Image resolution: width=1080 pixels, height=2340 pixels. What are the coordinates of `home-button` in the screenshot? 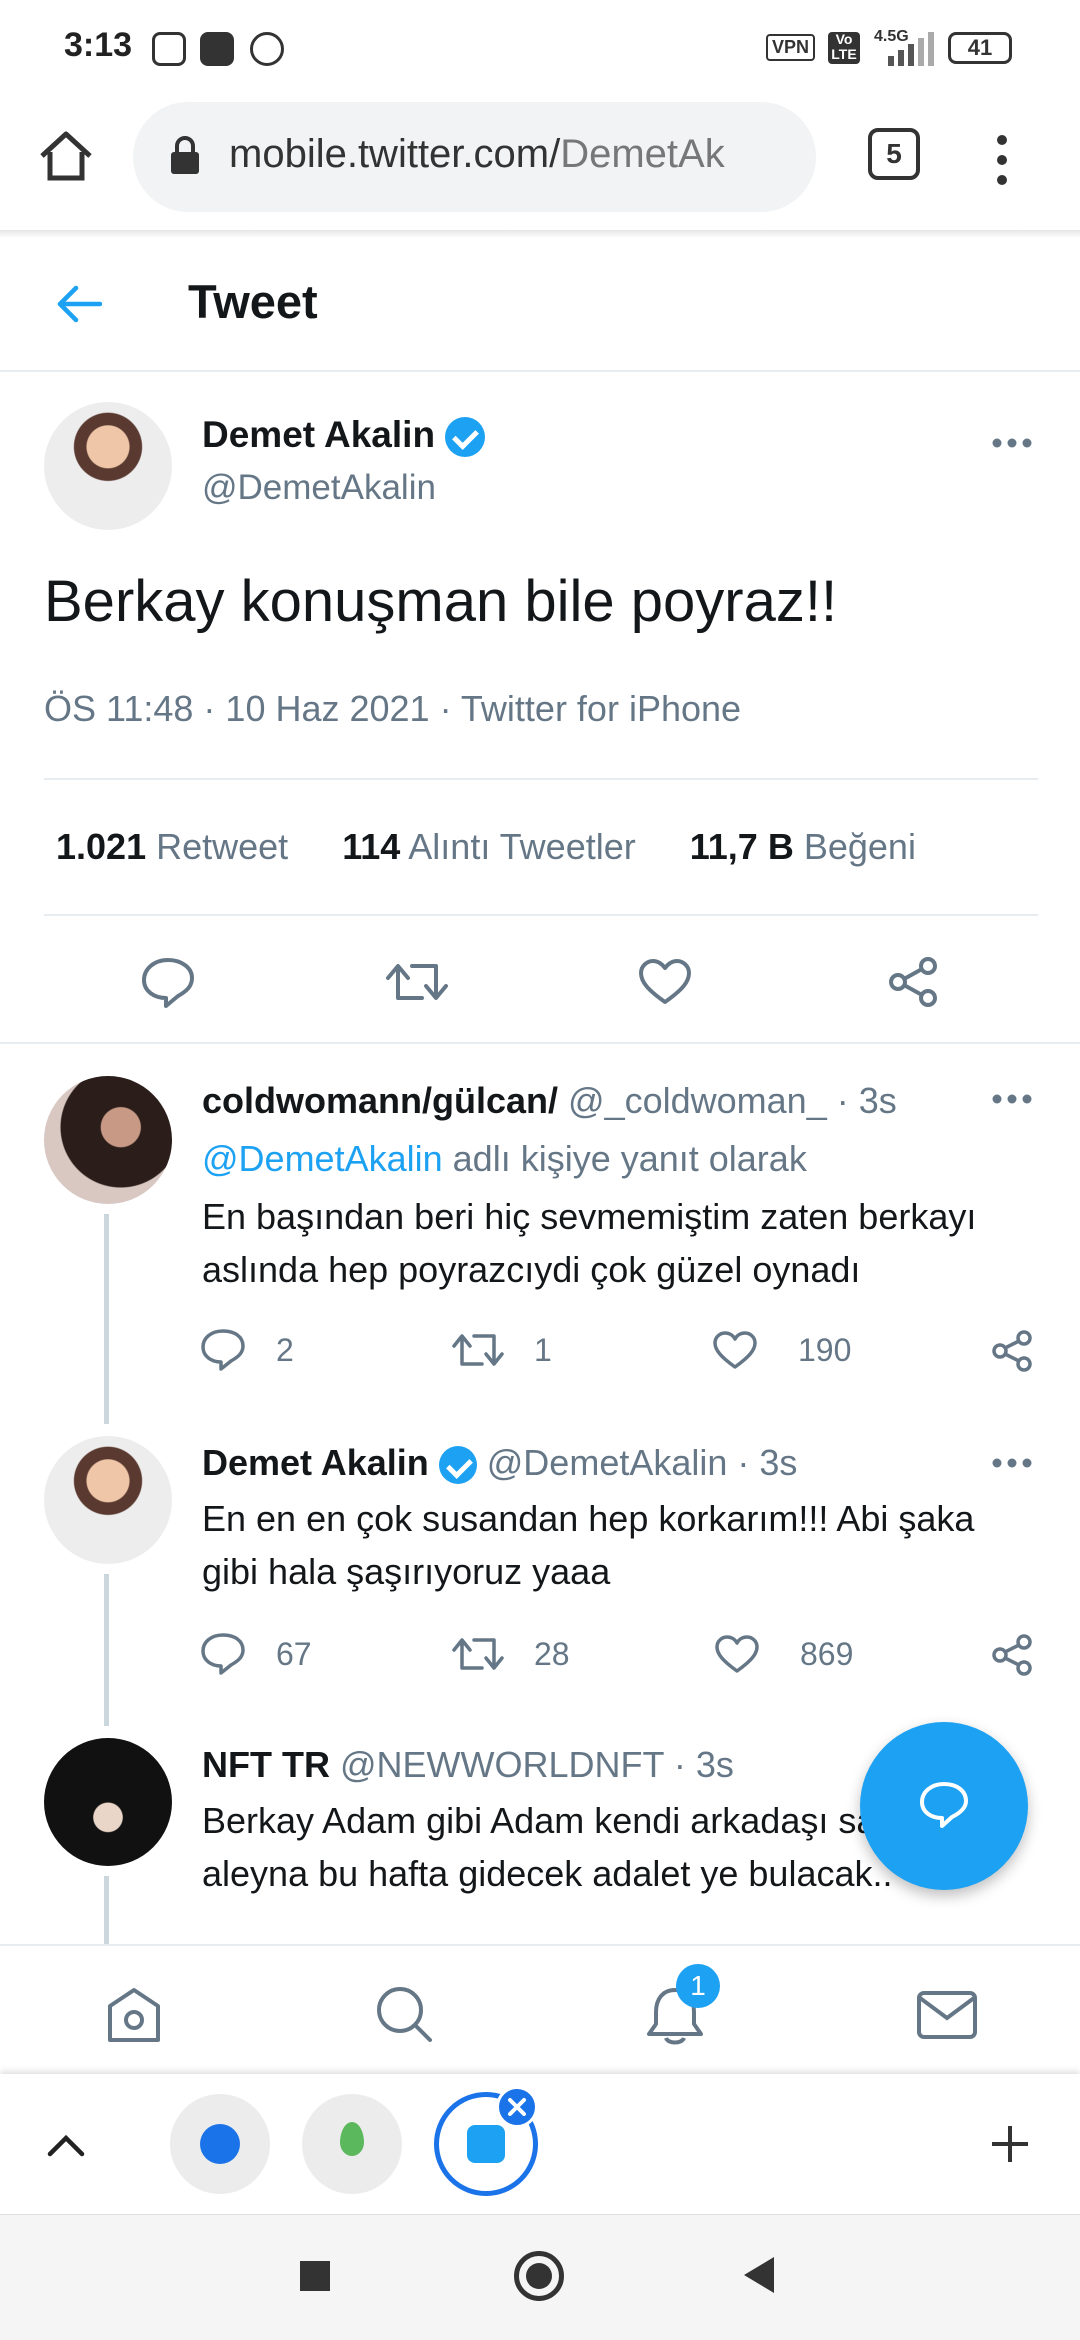 It's located at (539, 2276).